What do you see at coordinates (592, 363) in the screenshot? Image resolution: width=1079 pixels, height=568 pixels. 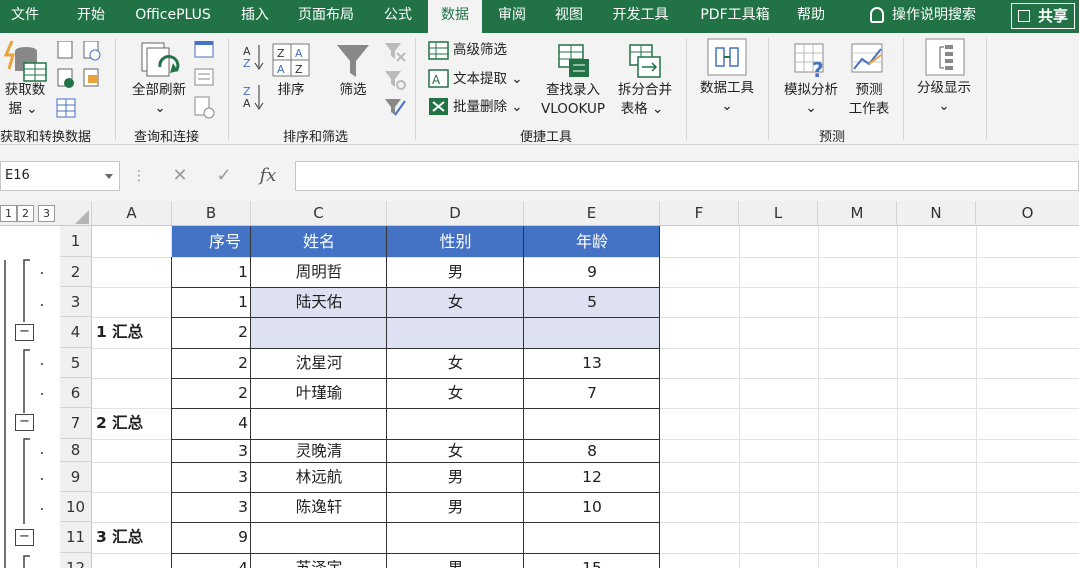 I see `cell-e5: 13` at bounding box center [592, 363].